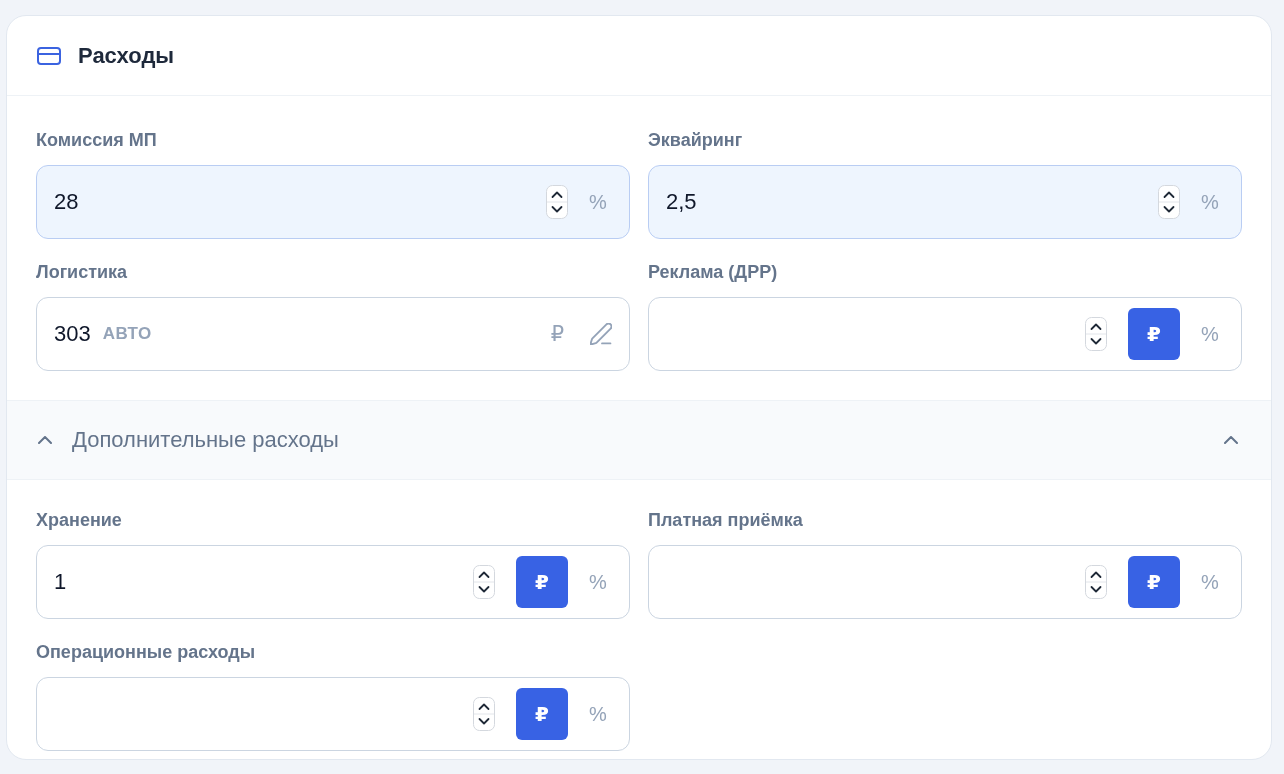  What do you see at coordinates (696, 140) in the screenshot?
I see `field-label: Эквайринг` at bounding box center [696, 140].